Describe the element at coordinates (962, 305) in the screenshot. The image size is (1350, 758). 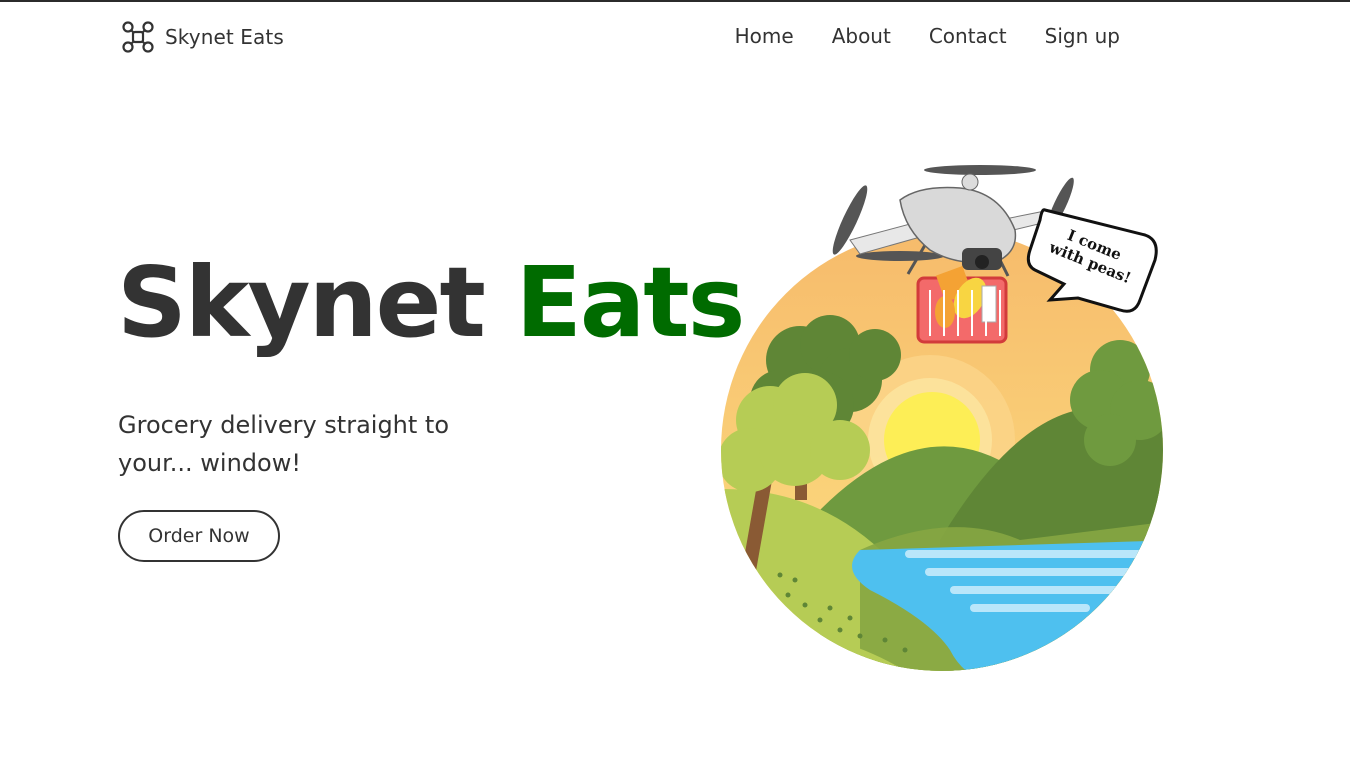
I see `basket` at that location.